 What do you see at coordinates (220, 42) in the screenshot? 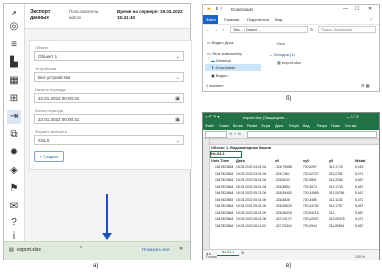
I see `nav-item-video-disk: ▭ Видео Диск` at bounding box center [220, 42].